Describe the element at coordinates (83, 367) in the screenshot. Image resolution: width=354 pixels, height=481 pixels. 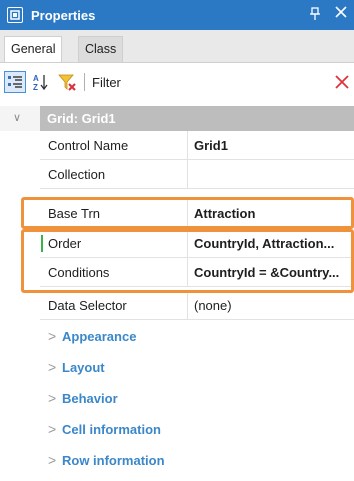
I see `category-label: Layout` at that location.